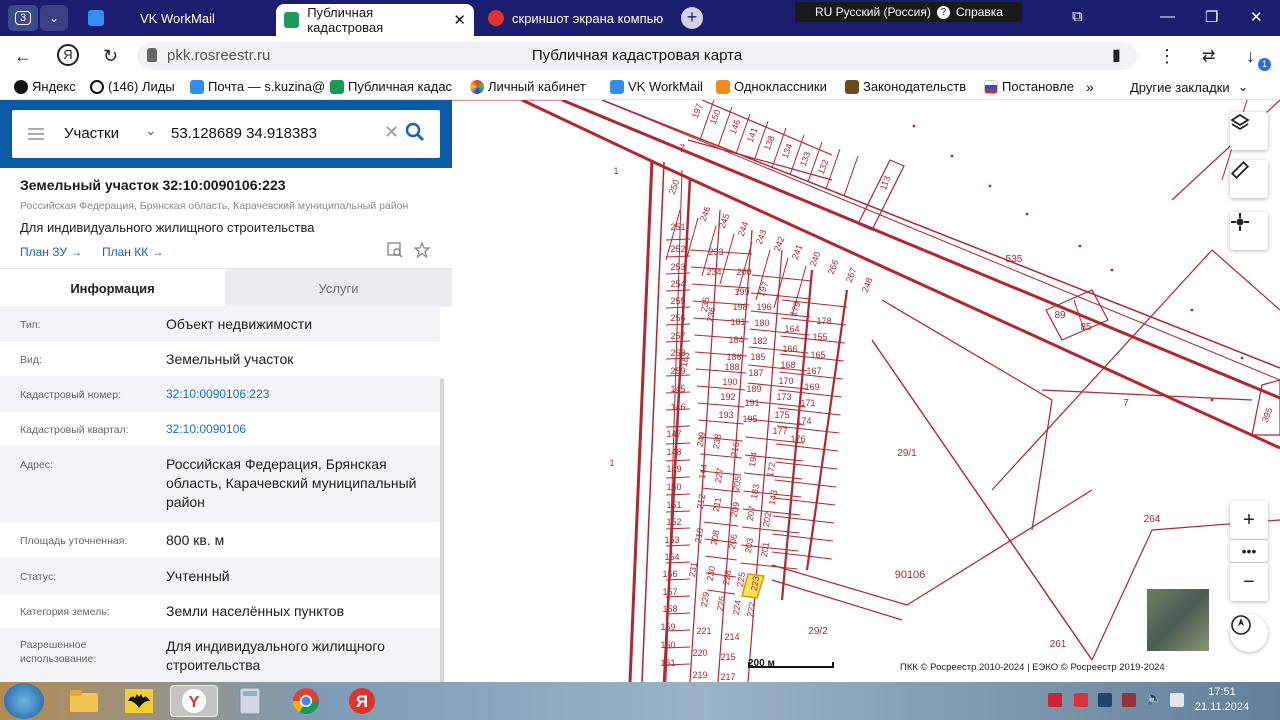 The height and width of the screenshot is (720, 1280). What do you see at coordinates (908, 12) in the screenshot?
I see `language-bar: RU Русский (Россия) ? Справка` at bounding box center [908, 12].